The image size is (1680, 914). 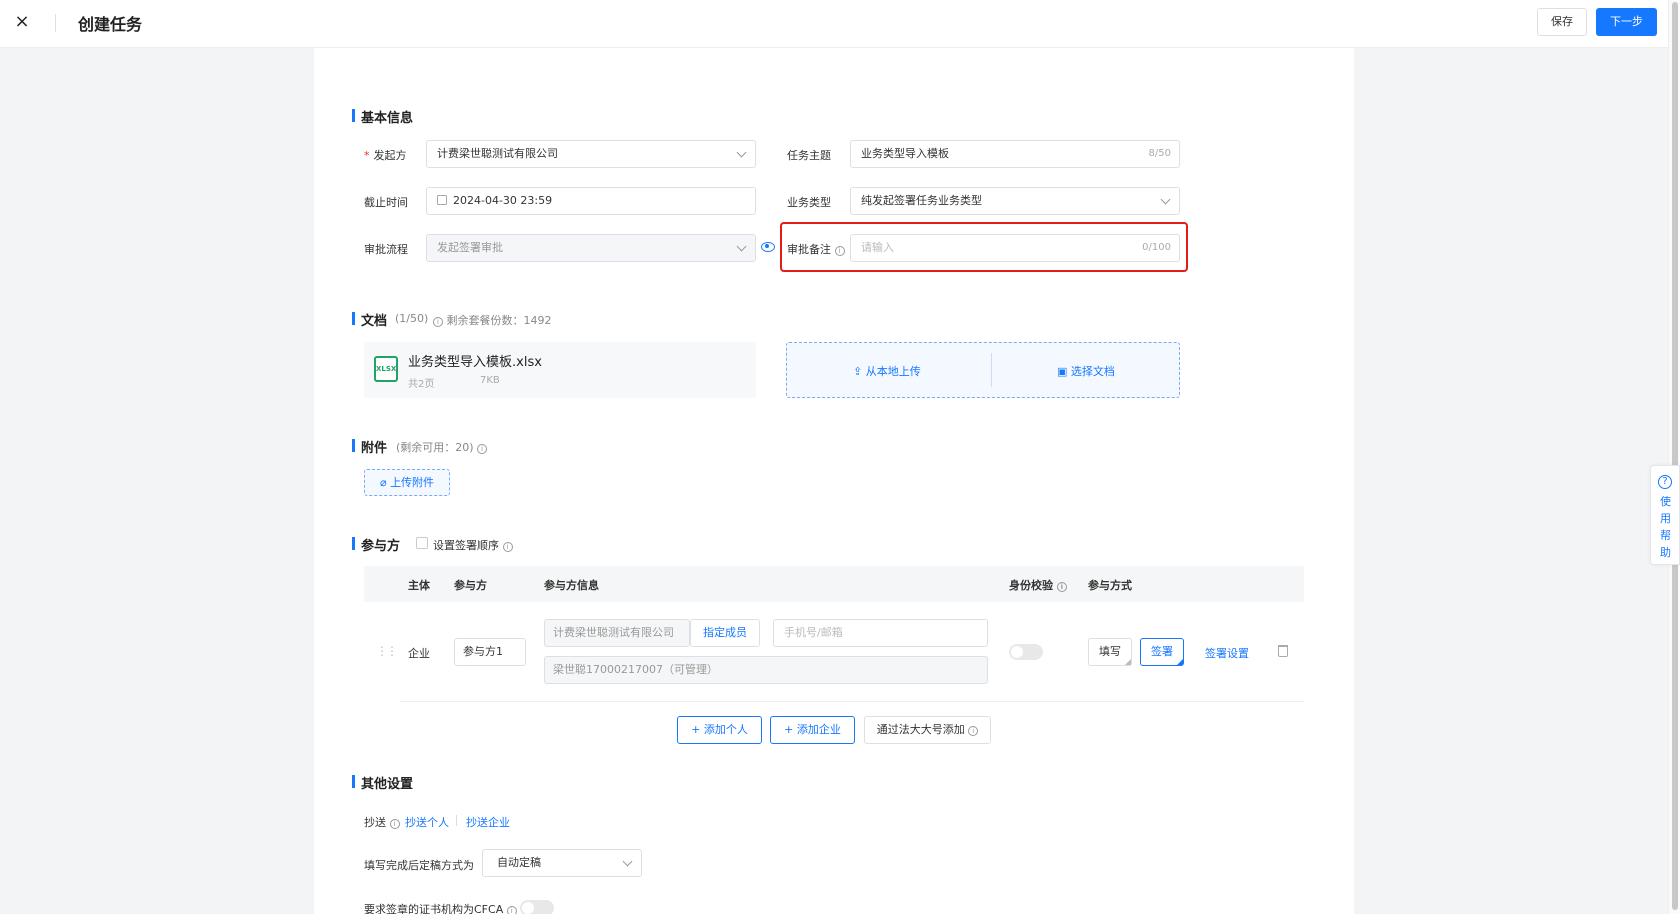 What do you see at coordinates (591, 248) in the screenshot?
I see `approval-select: 发起签署审批` at bounding box center [591, 248].